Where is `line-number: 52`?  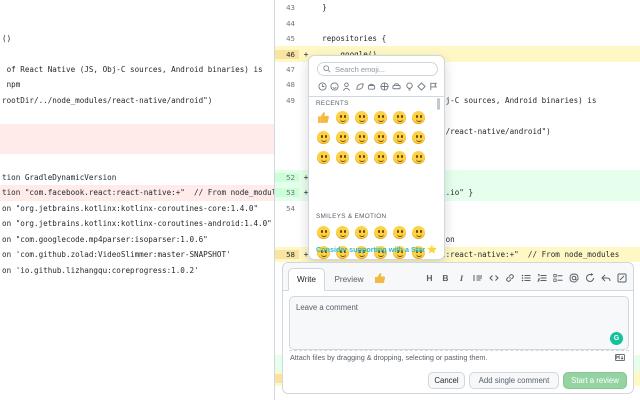
line-number: 52 is located at coordinates (287, 178).